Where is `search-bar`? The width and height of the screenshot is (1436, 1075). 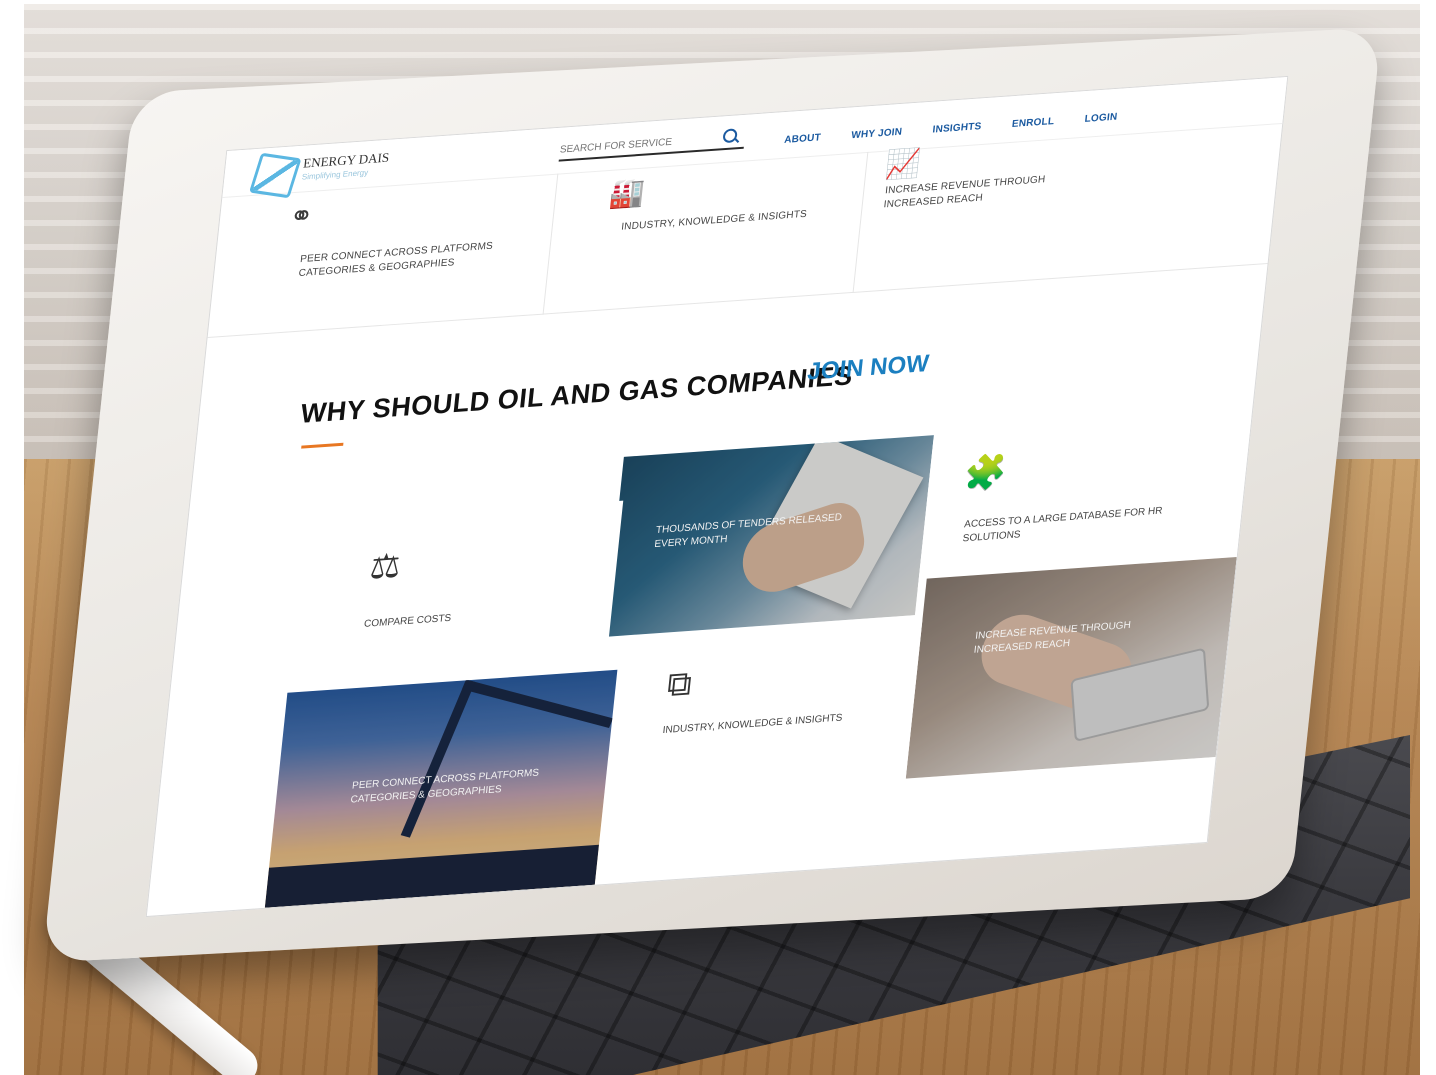 search-bar is located at coordinates (652, 144).